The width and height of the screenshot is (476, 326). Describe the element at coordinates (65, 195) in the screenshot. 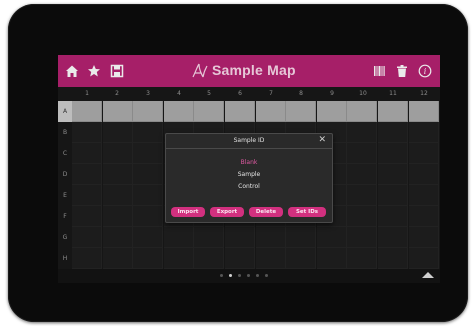

I see `row-header-e: E` at that location.